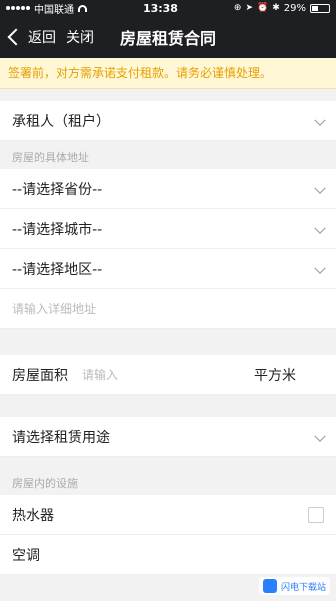  Describe the element at coordinates (168, 37) in the screenshot. I see `nav-bar: 返回 关闭 房屋租赁合同` at that location.